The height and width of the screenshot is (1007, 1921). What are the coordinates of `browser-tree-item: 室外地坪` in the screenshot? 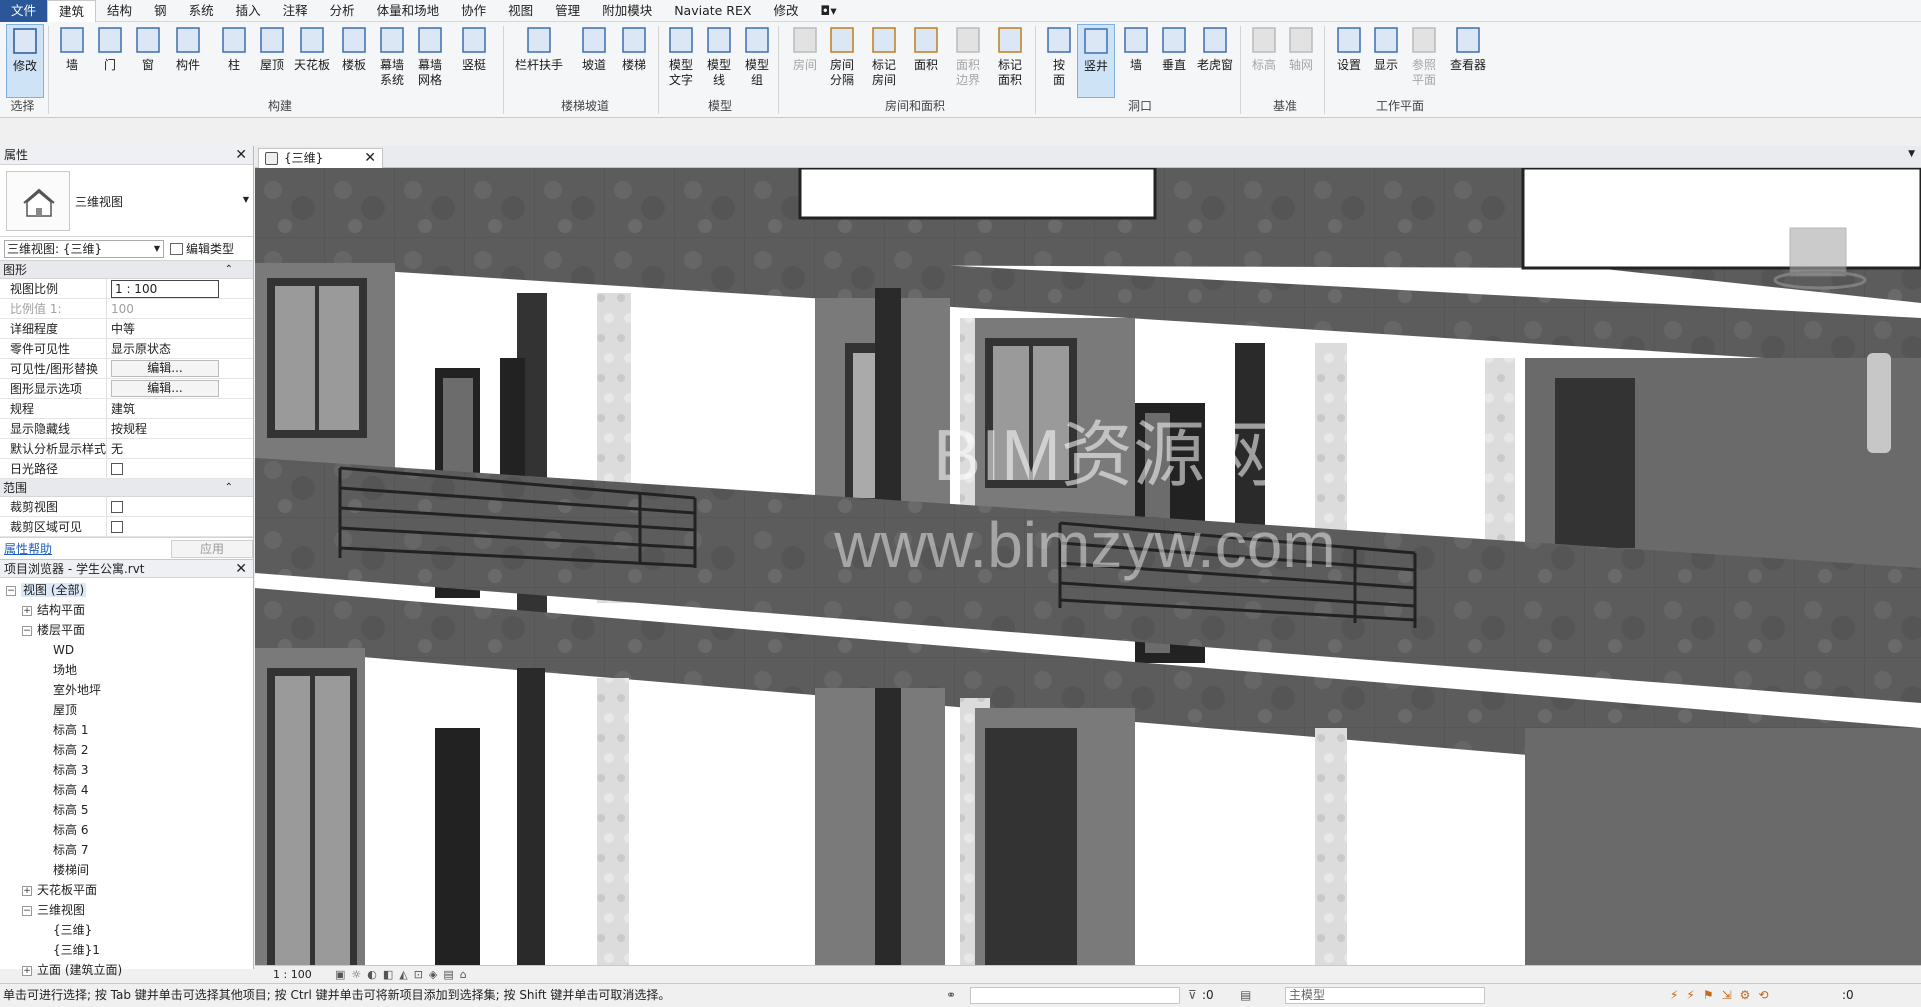 It's located at (126, 690).